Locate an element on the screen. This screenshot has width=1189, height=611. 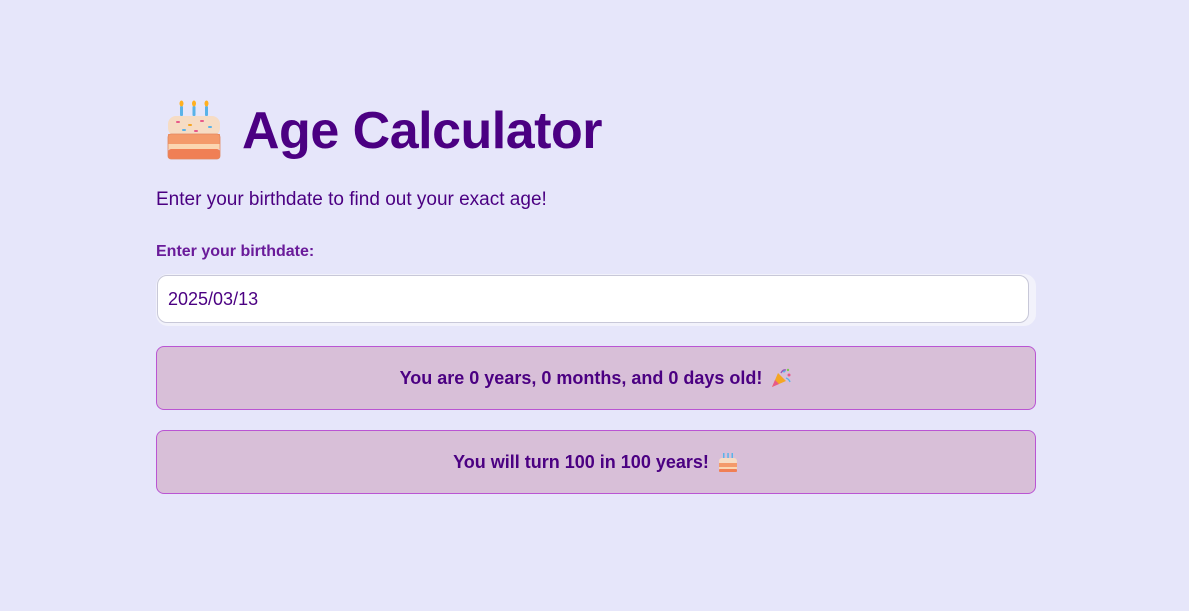
birthdate-label: Enter your birthdate: is located at coordinates (235, 251).